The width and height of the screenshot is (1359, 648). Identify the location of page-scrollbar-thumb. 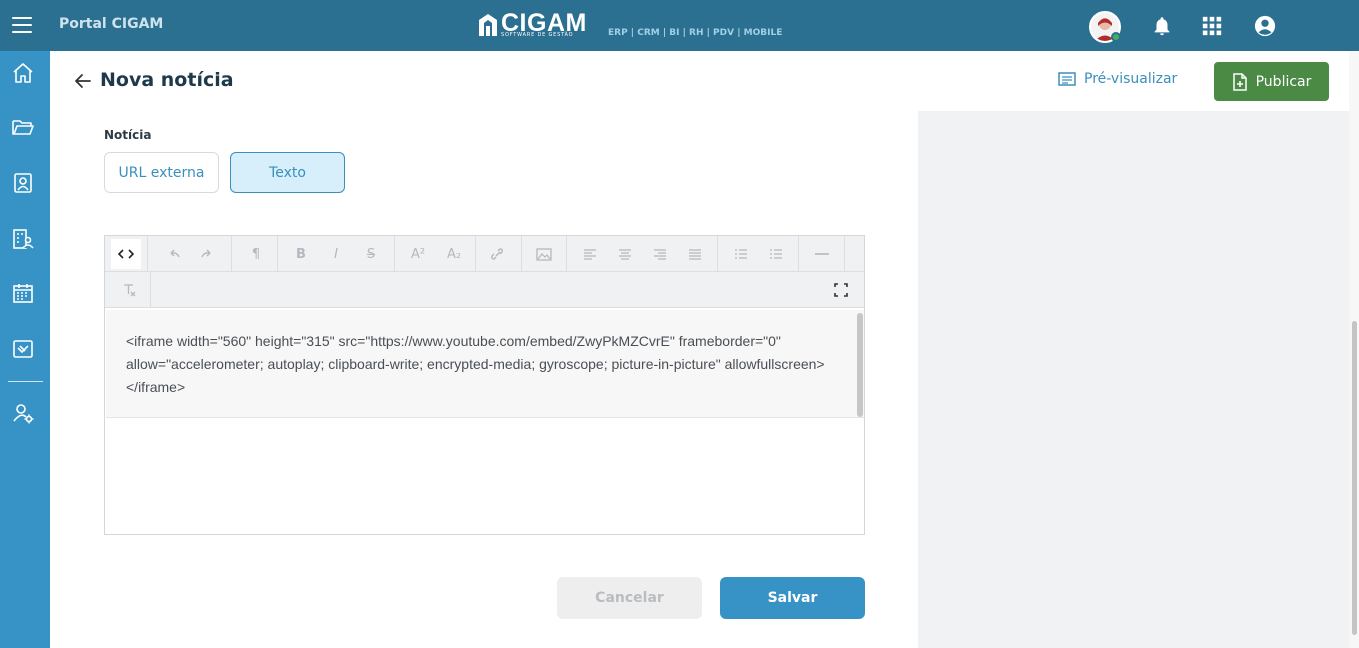
(1354, 478).